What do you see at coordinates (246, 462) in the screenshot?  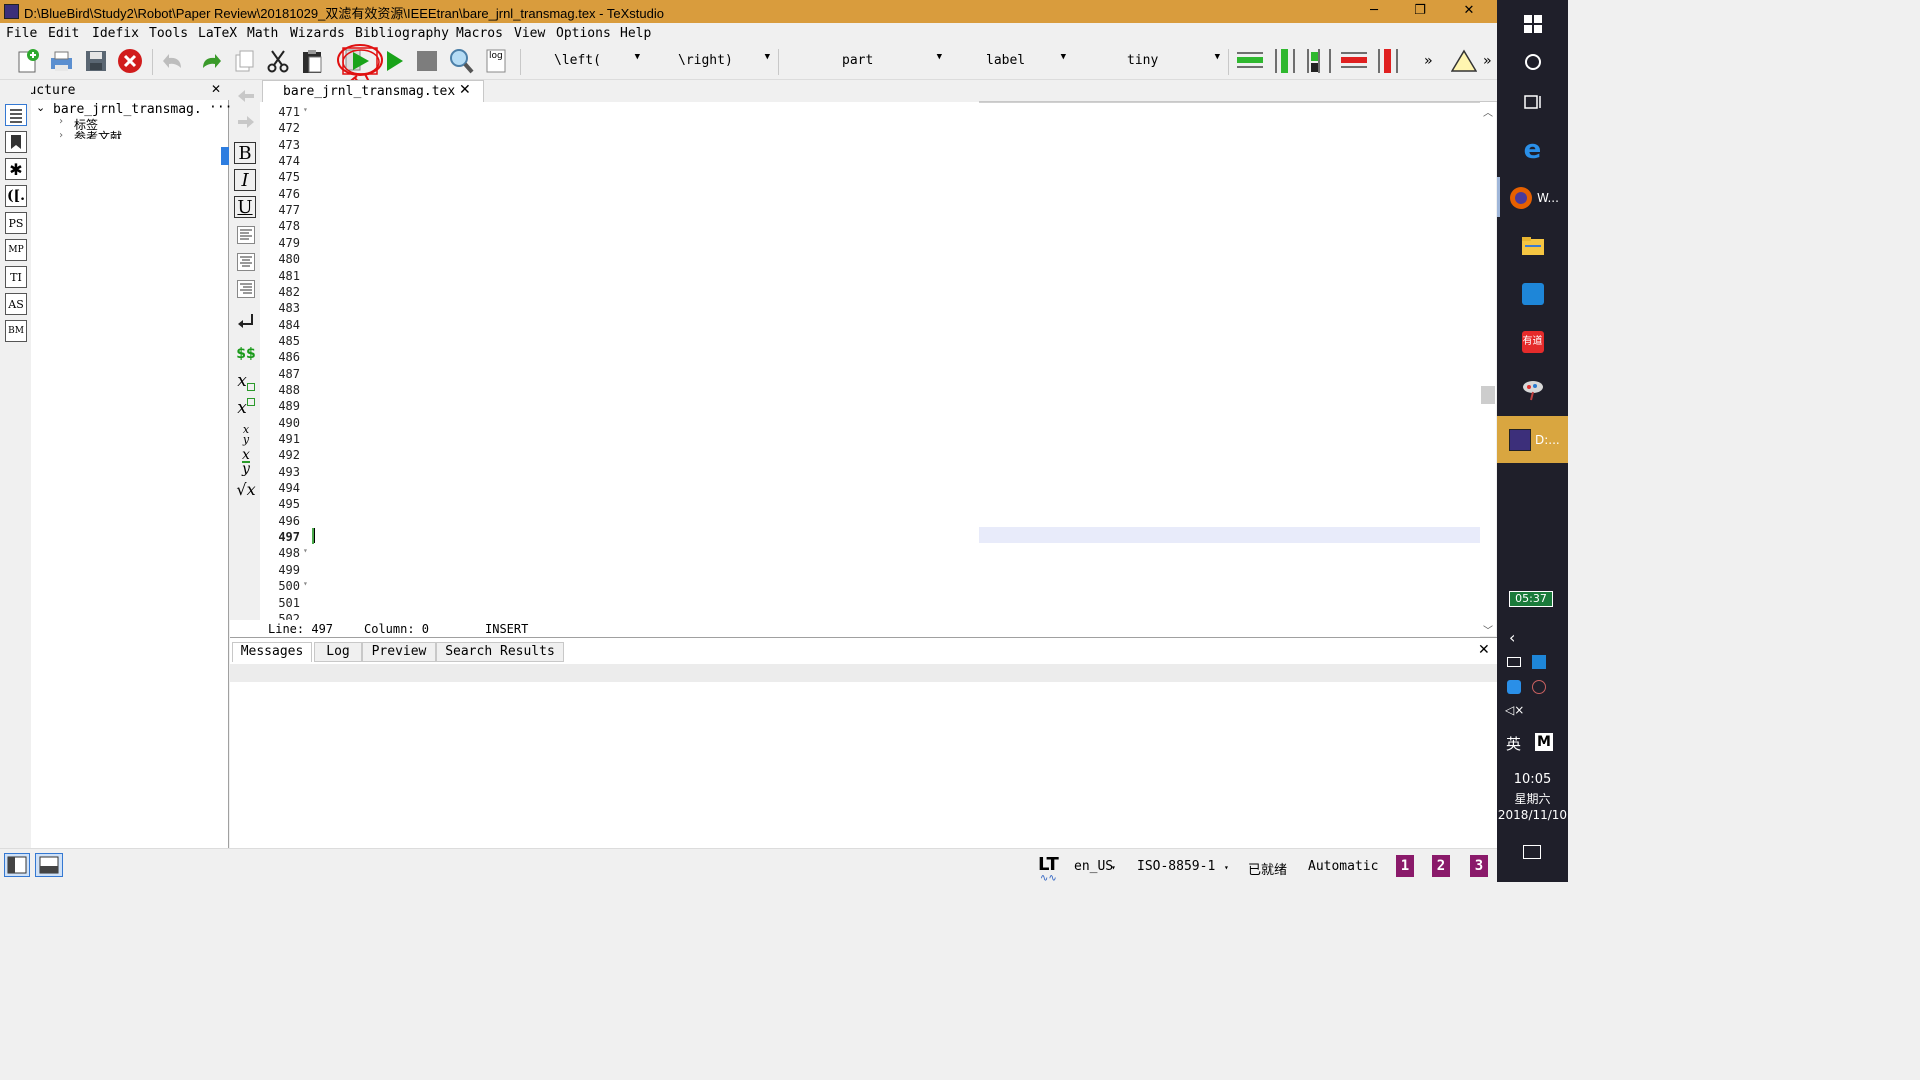 I see `dfrac-button: xy` at bounding box center [246, 462].